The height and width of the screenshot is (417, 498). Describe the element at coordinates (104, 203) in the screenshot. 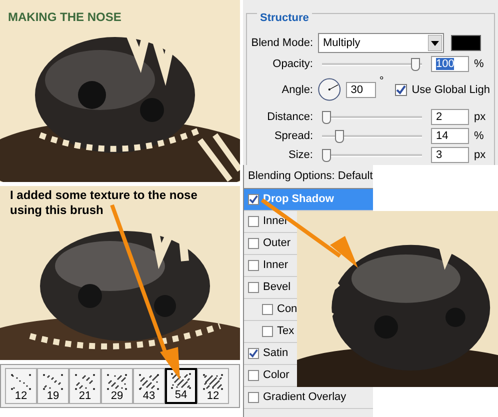

I see `caption: I added some texture to the nose using this brush` at that location.